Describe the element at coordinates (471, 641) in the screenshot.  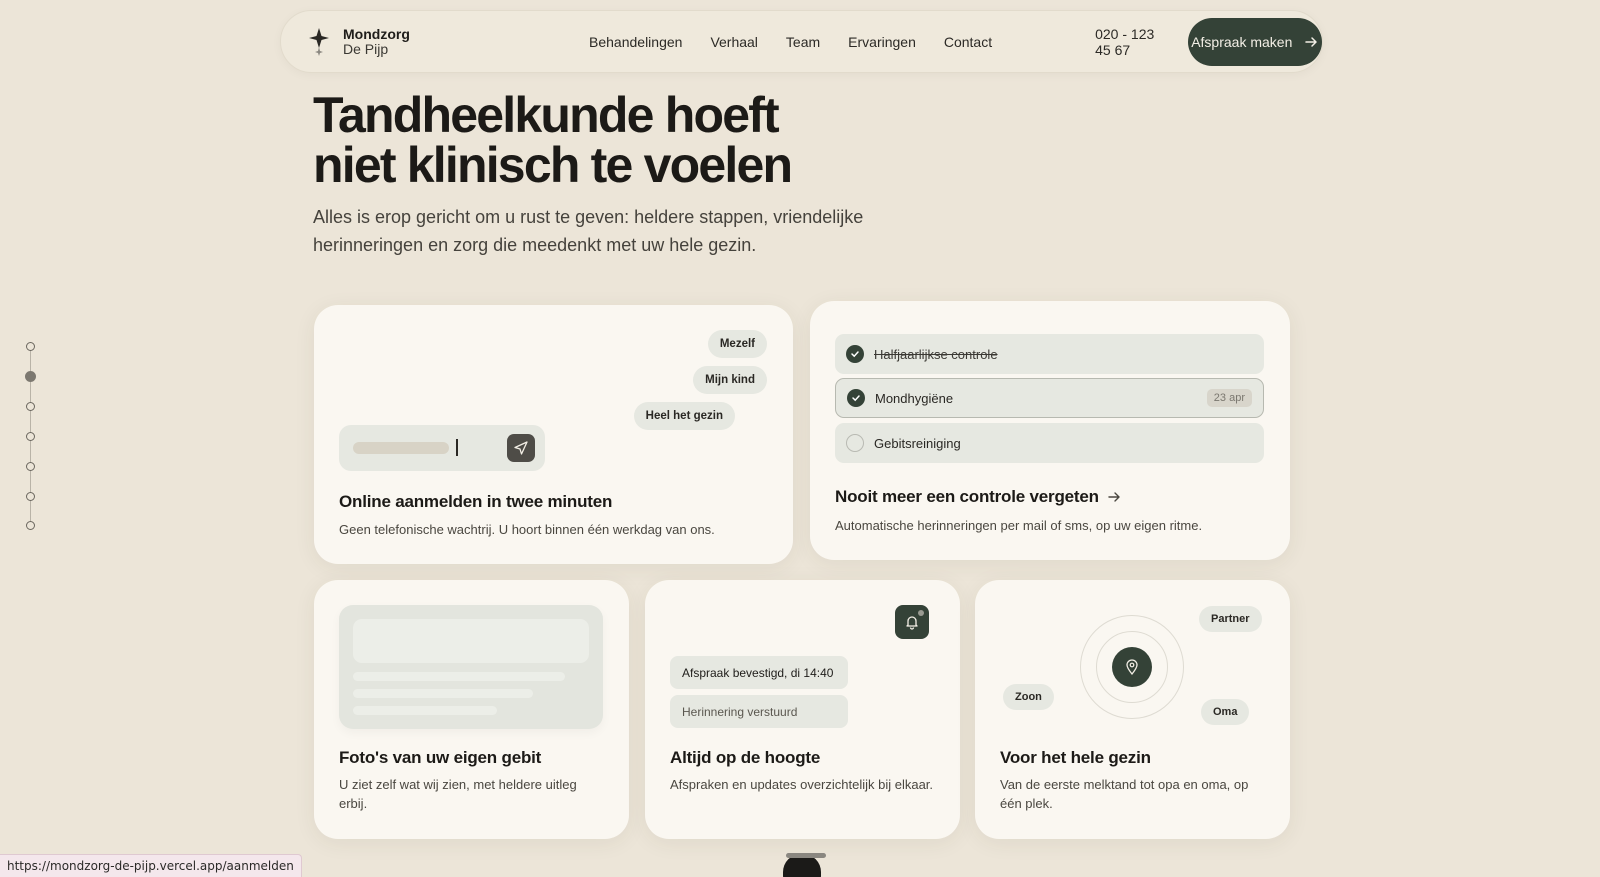
I see `photo-block` at that location.